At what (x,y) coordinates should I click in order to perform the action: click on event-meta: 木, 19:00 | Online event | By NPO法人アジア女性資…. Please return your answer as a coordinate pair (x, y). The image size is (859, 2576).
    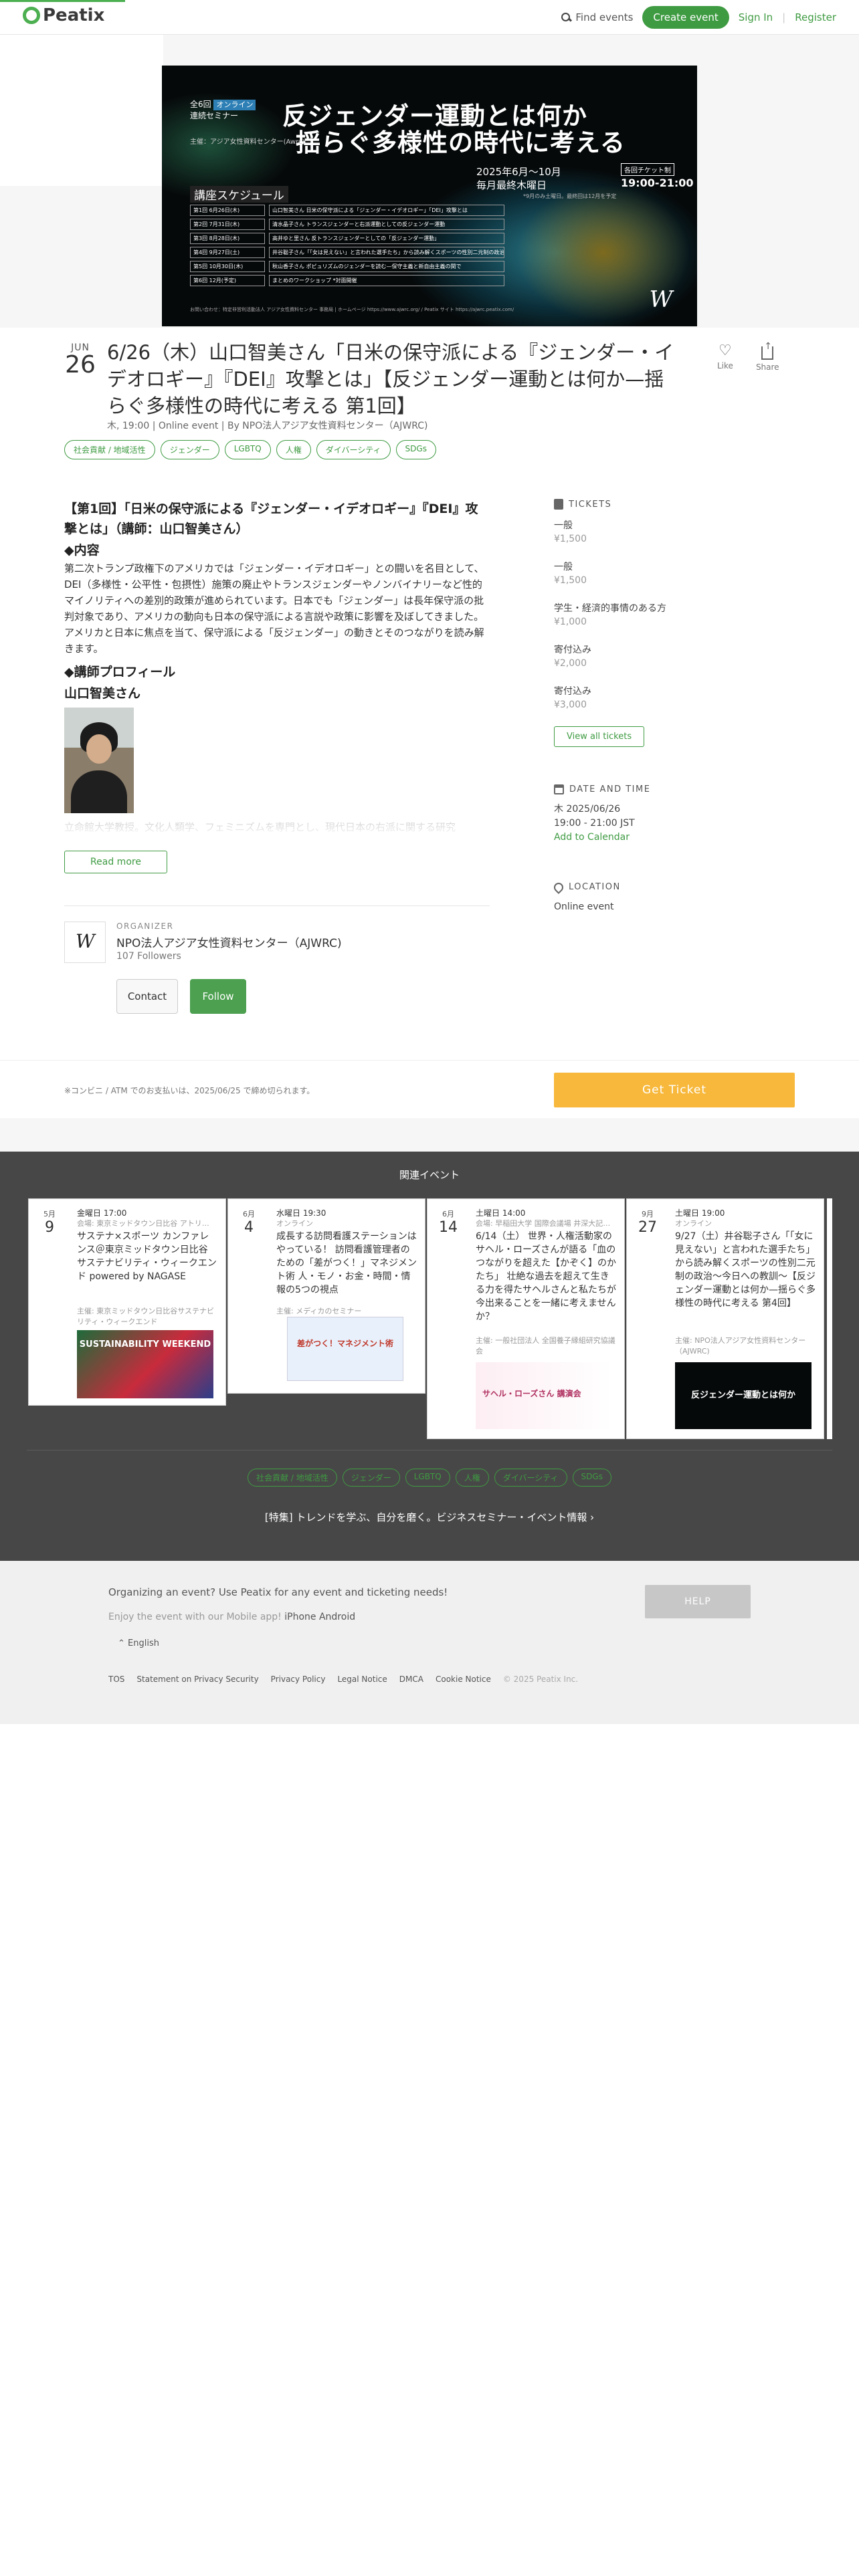
    Looking at the image, I should click on (267, 426).